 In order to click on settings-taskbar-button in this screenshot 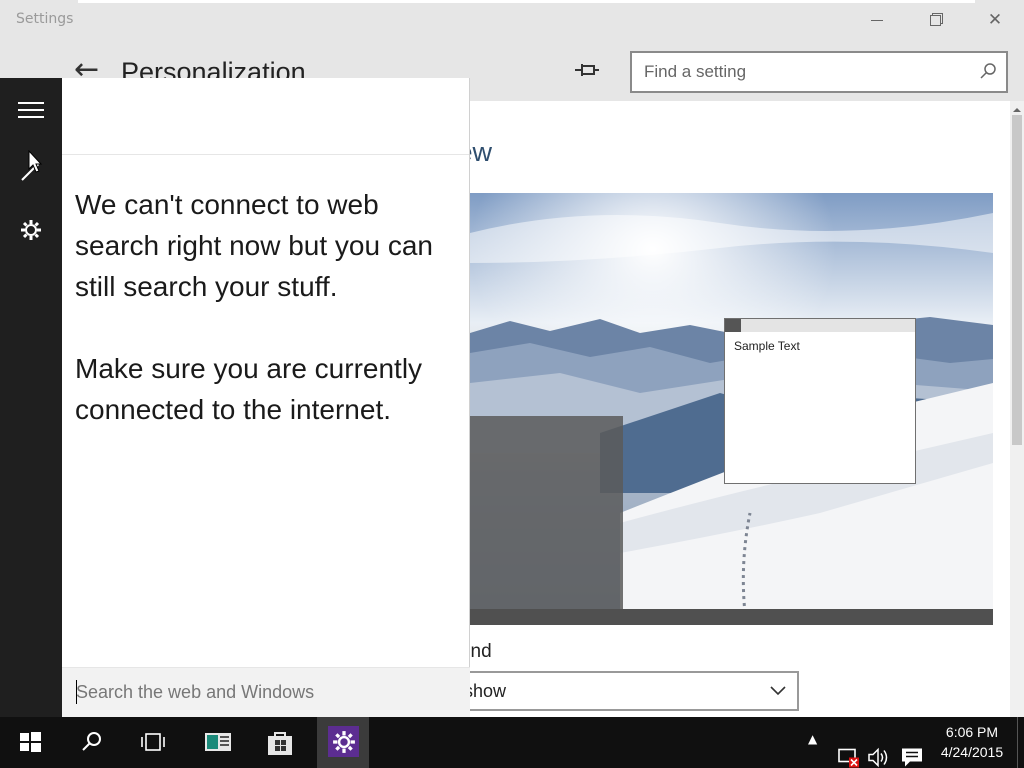, I will do `click(343, 742)`.